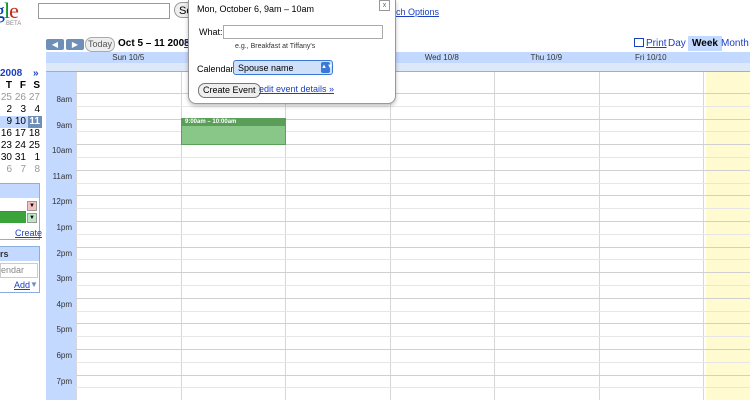 The image size is (750, 400). Describe the element at coordinates (7, 170) in the screenshot. I see `mini-calendar-day: 6` at that location.